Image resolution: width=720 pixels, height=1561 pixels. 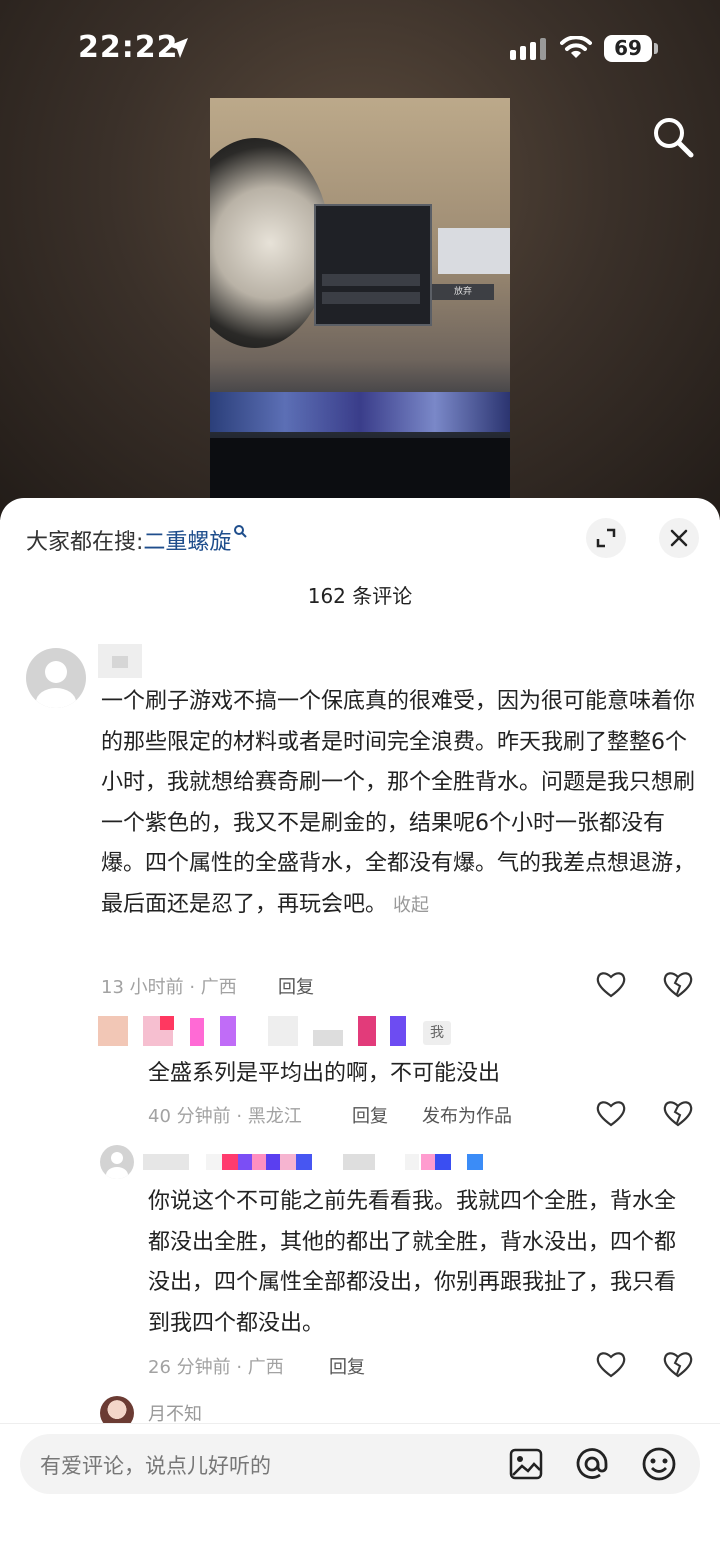 What do you see at coordinates (463, 292) in the screenshot?
I see `video-game-button: 放弃` at bounding box center [463, 292].